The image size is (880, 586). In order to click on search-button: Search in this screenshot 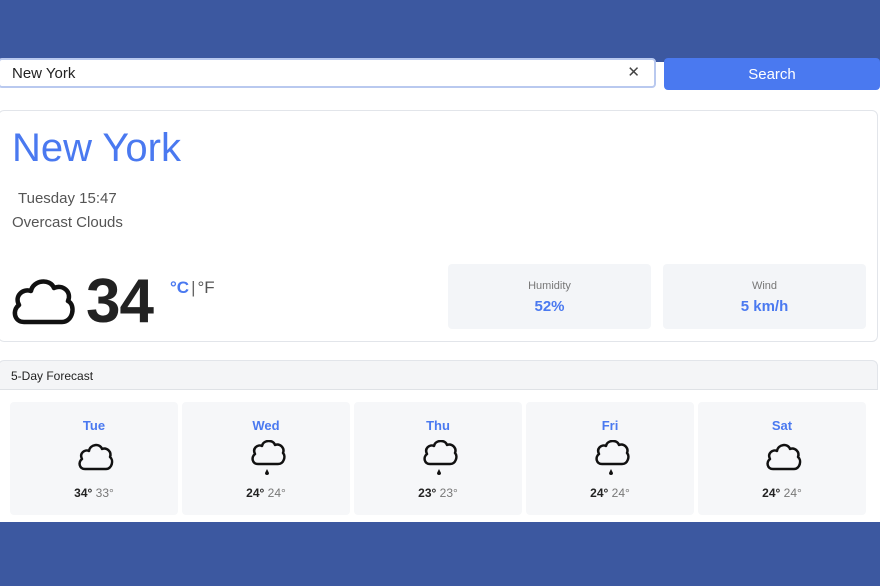, I will do `click(772, 74)`.